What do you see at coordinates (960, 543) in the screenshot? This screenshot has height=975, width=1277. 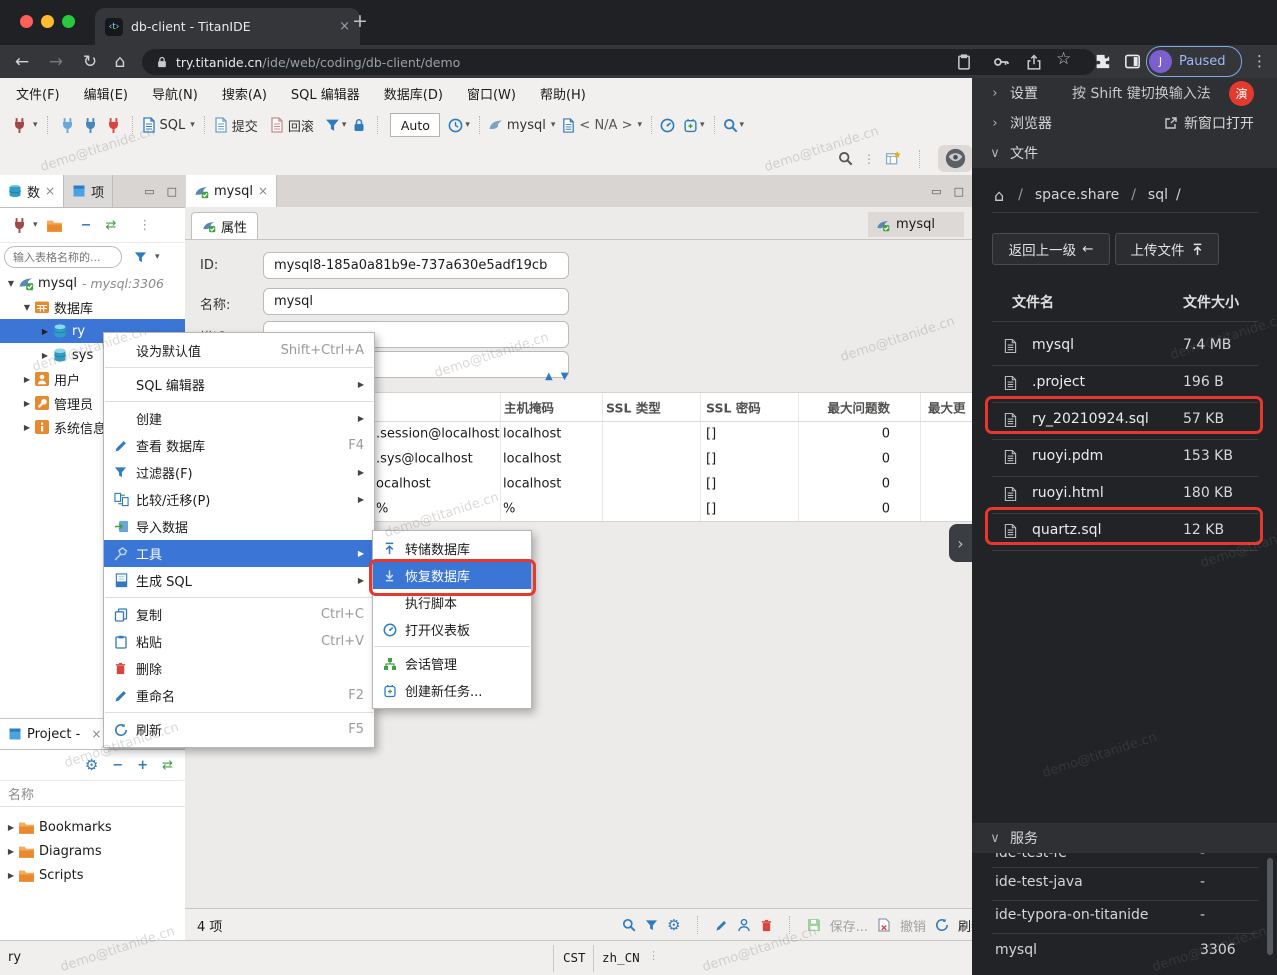 I see `sidebar-collapse-handle: ›` at bounding box center [960, 543].